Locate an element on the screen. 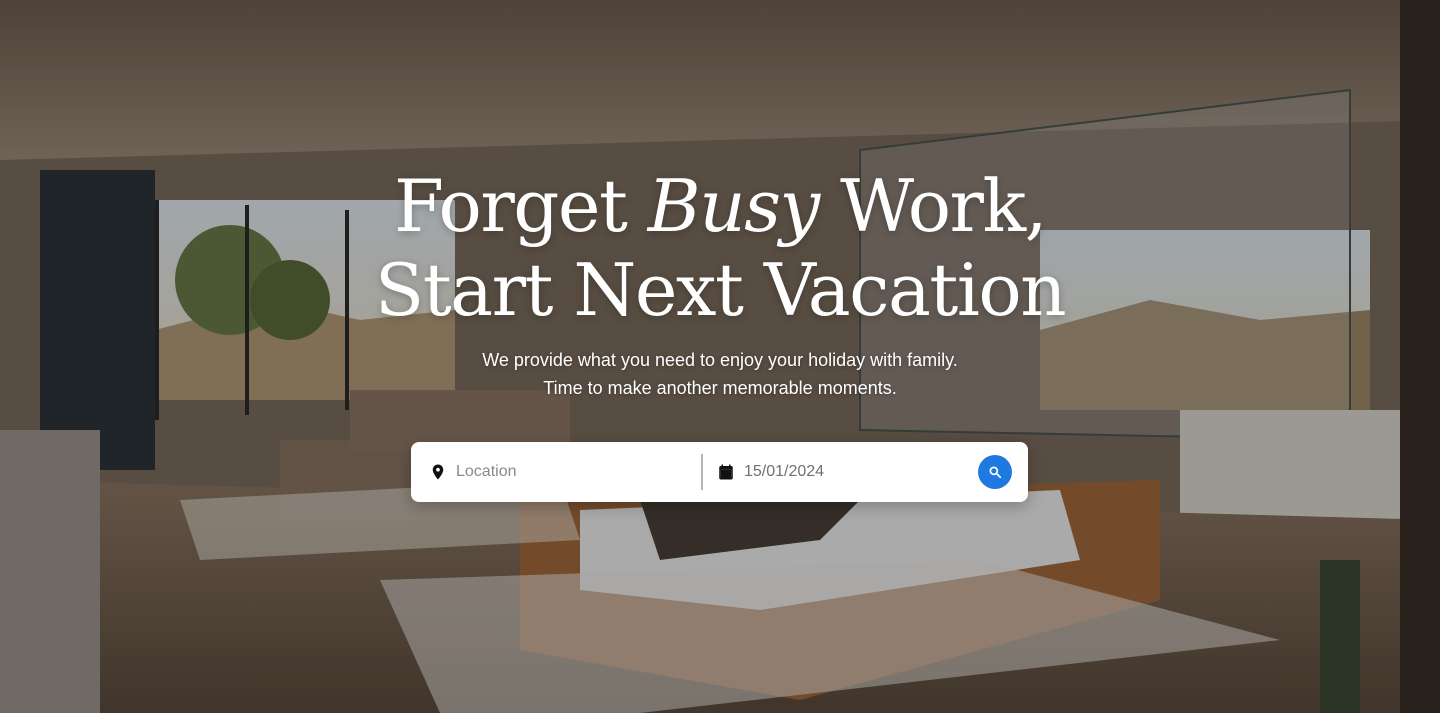 This screenshot has height=713, width=1440. calendar-icon is located at coordinates (726, 472).